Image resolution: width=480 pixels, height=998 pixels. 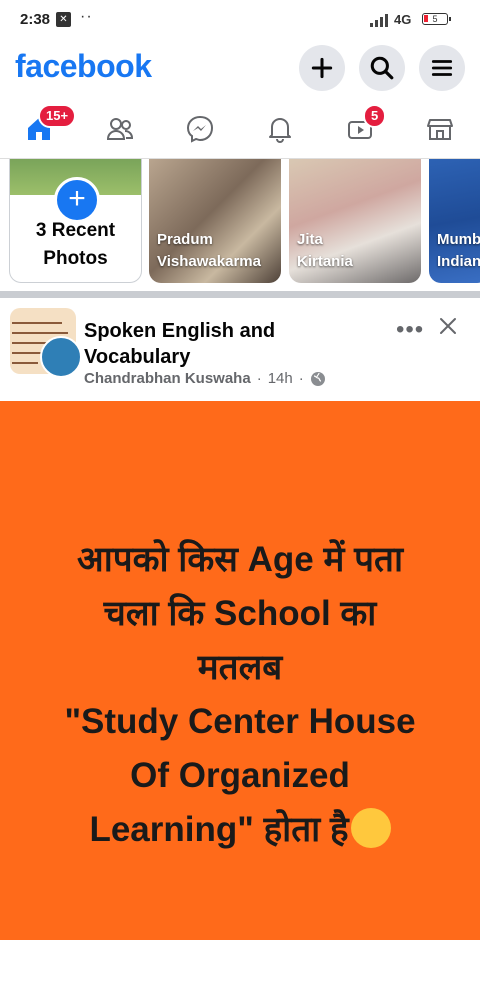 I want to click on battery-icon: 5, so click(x=436, y=19).